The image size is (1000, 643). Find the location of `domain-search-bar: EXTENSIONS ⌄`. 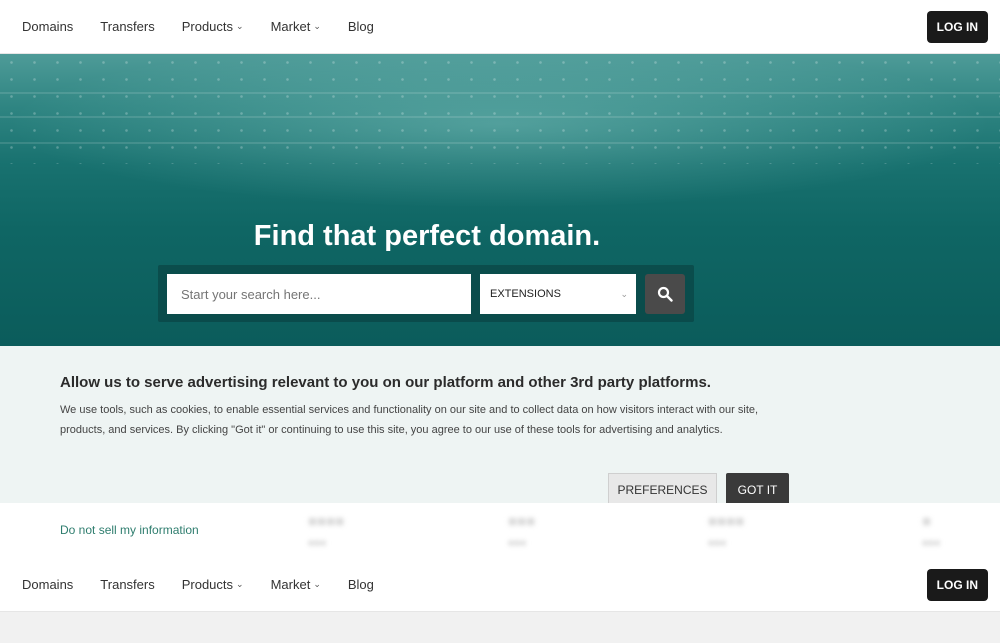

domain-search-bar: EXTENSIONS ⌄ is located at coordinates (426, 293).